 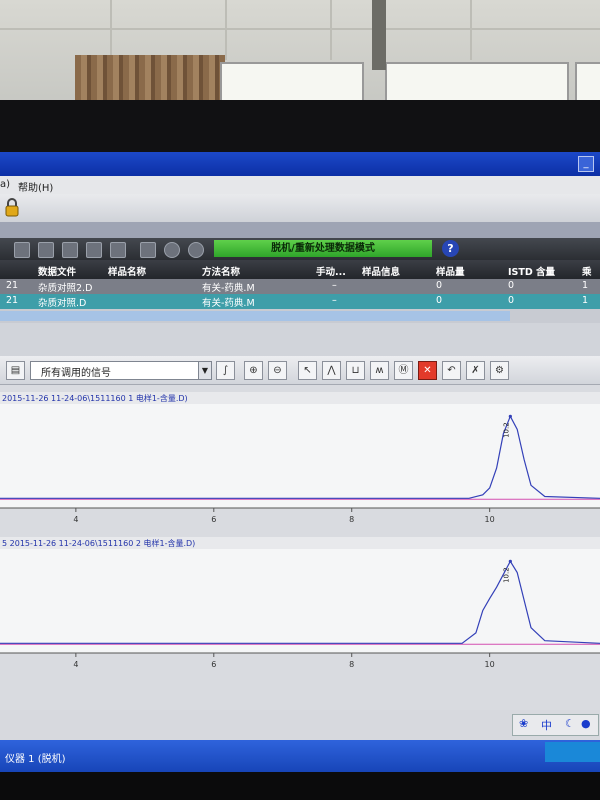 What do you see at coordinates (12, 300) in the screenshot?
I see `cell-cut: 21` at bounding box center [12, 300].